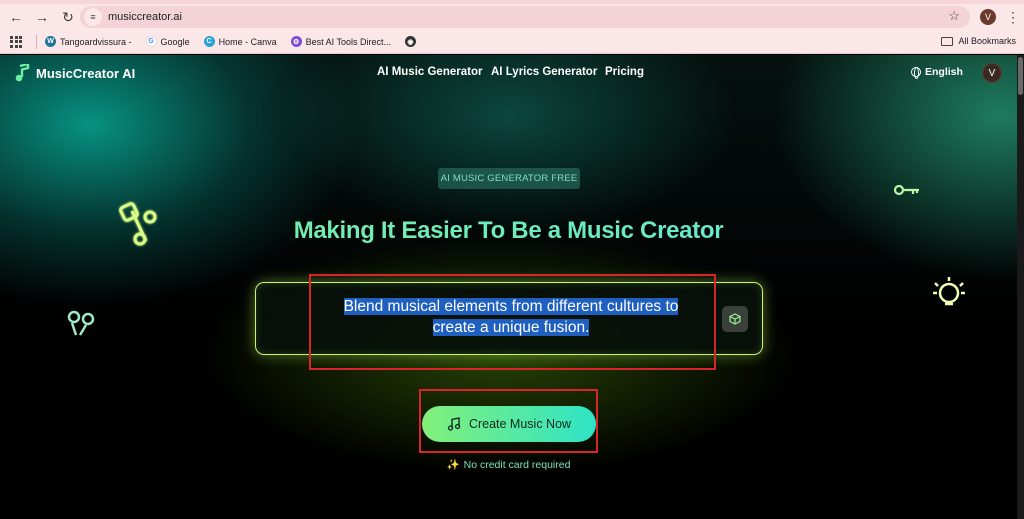 The height and width of the screenshot is (519, 1024). Describe the element at coordinates (247, 41) in the screenshot. I see `bookmark-label: Home - Canva` at that location.